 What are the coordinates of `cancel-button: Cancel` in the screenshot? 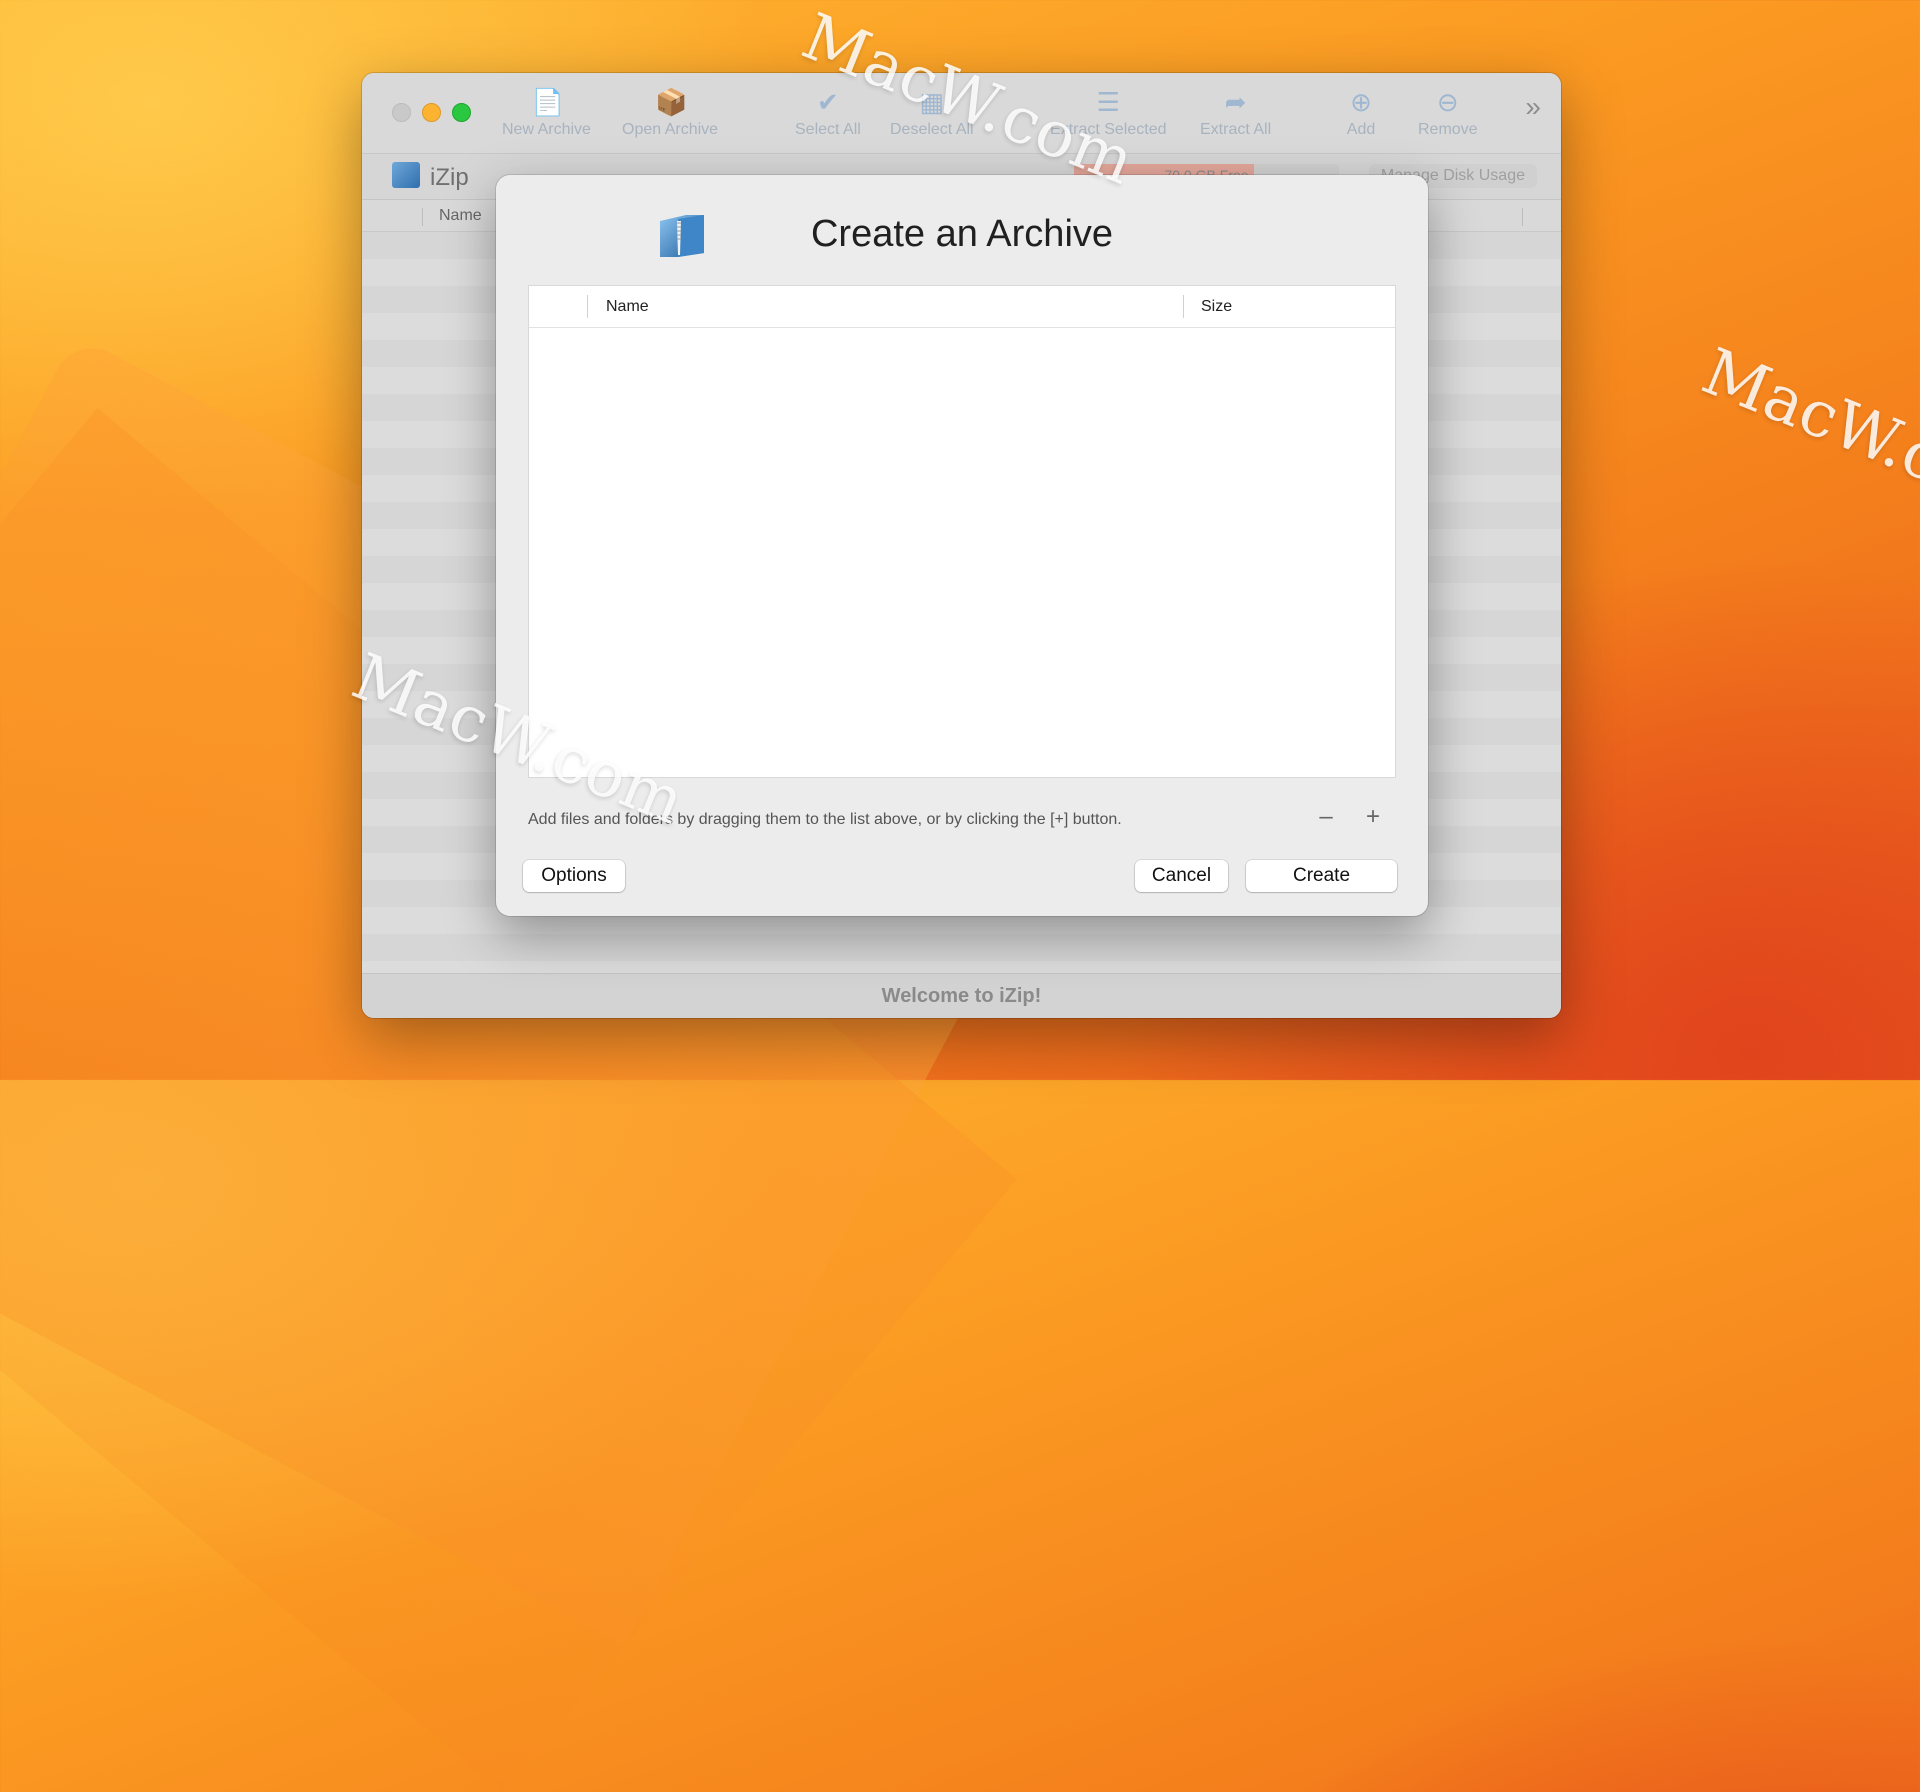 It's located at (1181, 876).